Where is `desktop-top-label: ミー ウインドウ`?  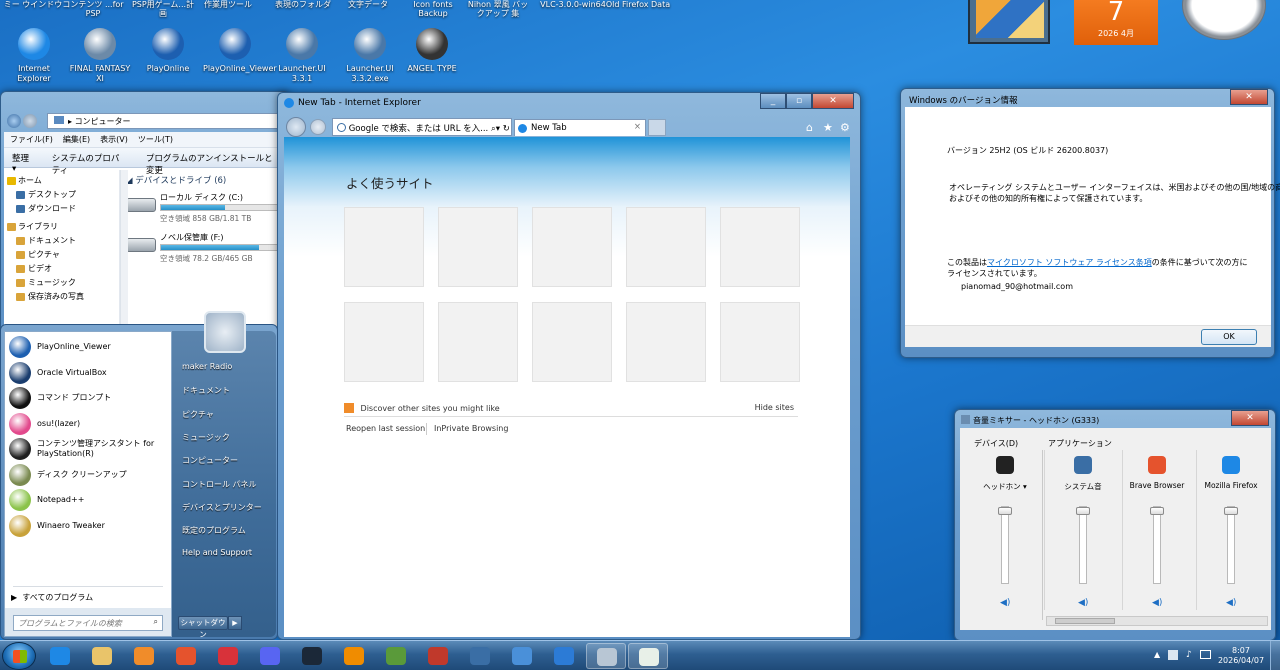
desktop-top-label: ミー ウインドウ is located at coordinates (33, 4).